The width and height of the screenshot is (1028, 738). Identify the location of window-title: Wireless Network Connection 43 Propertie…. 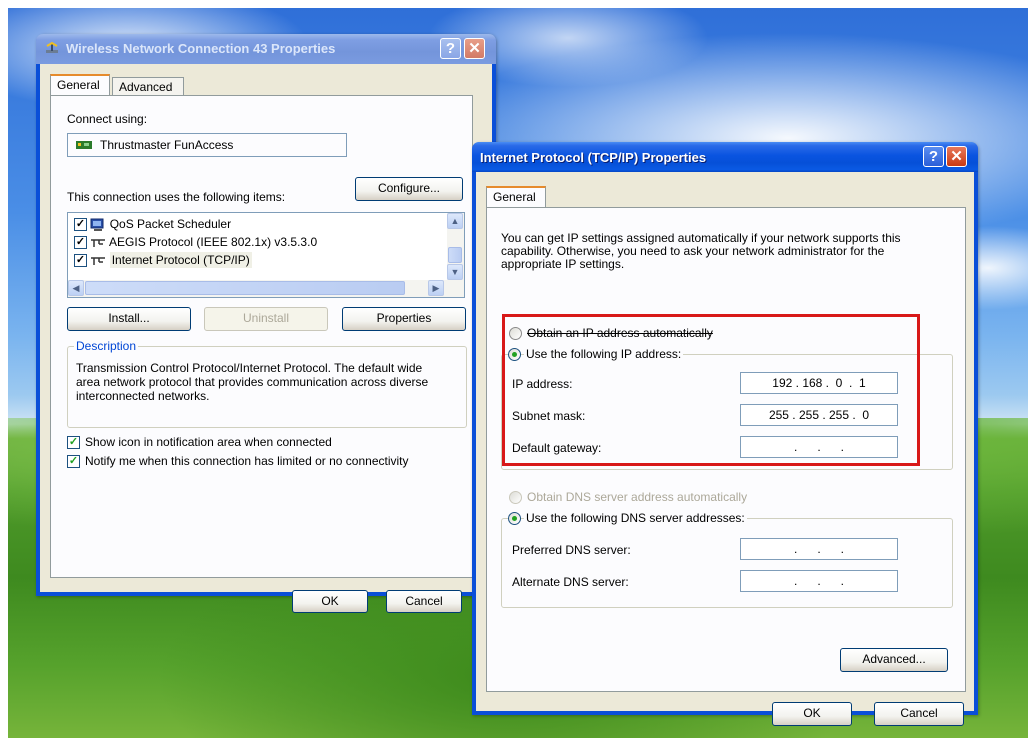
(201, 48).